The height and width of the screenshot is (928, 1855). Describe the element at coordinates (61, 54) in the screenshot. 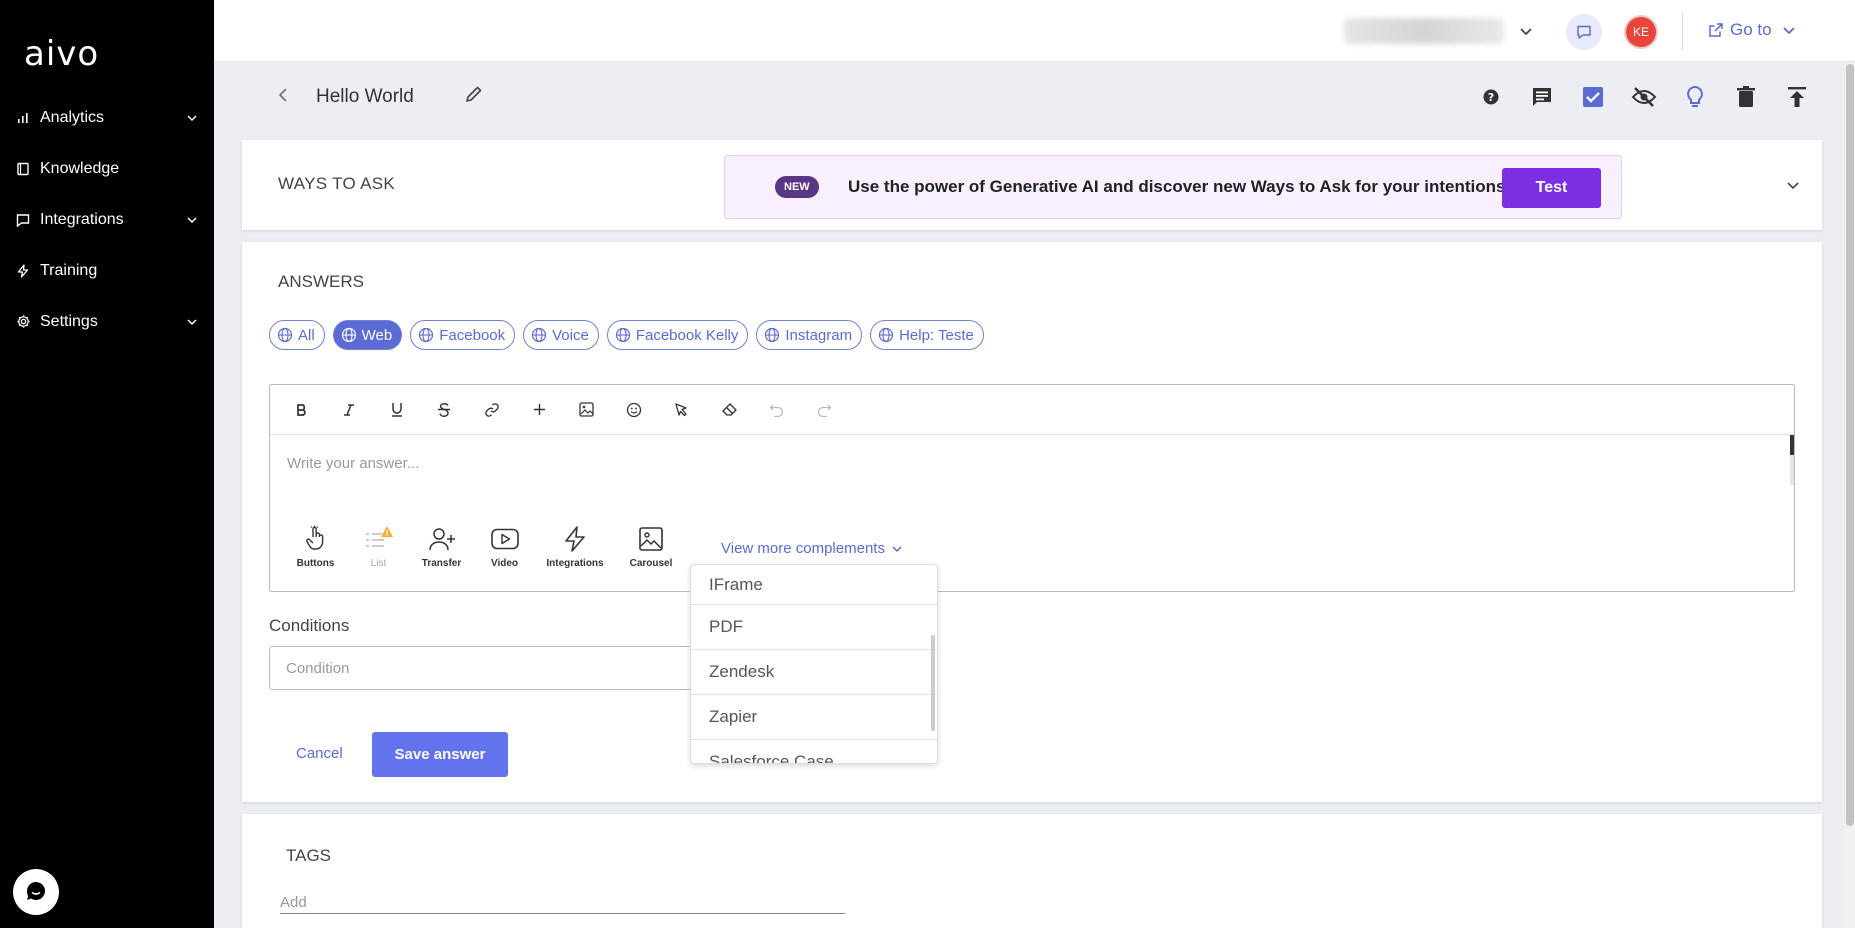

I see `aivo-logo: aivo` at that location.